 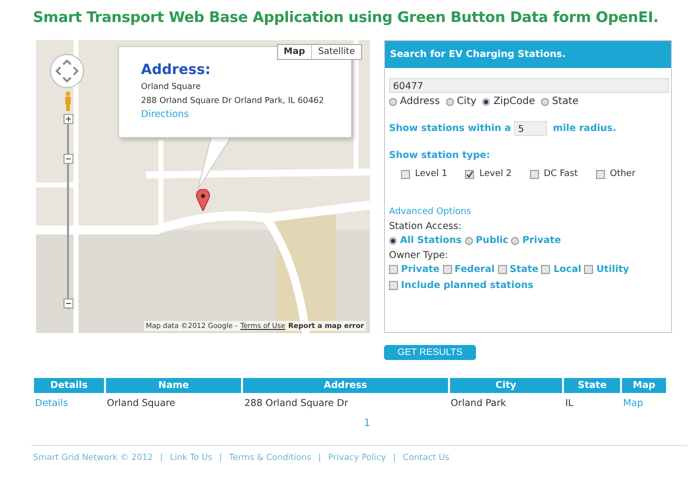 What do you see at coordinates (296, 403) in the screenshot?
I see `table-cell: 288 Orland Square Dr` at bounding box center [296, 403].